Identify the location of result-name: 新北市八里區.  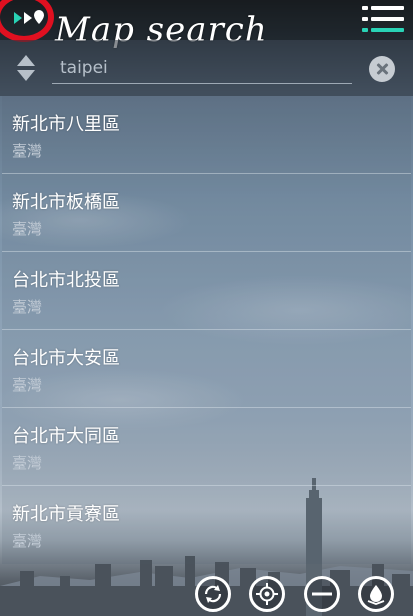
(66, 124).